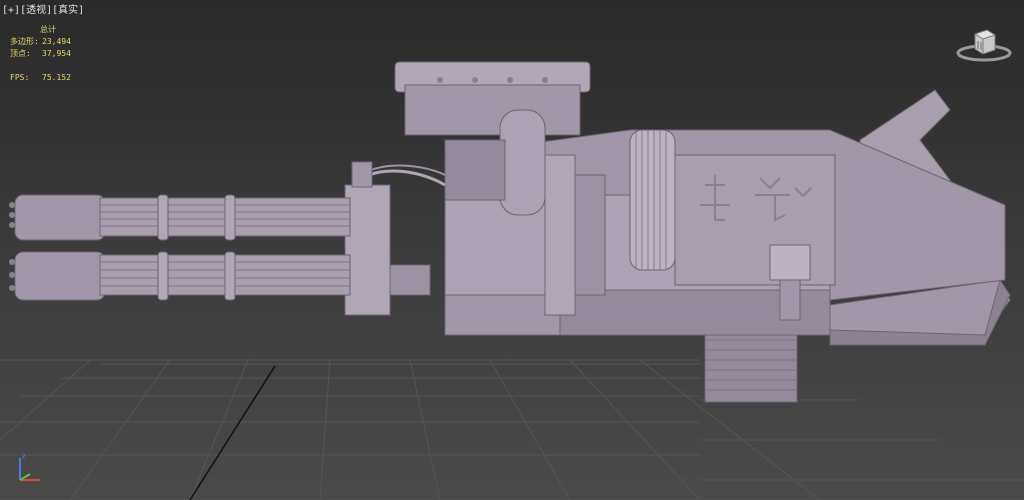  Describe the element at coordinates (180, 217) in the screenshot. I see `upper-barrel` at that location.